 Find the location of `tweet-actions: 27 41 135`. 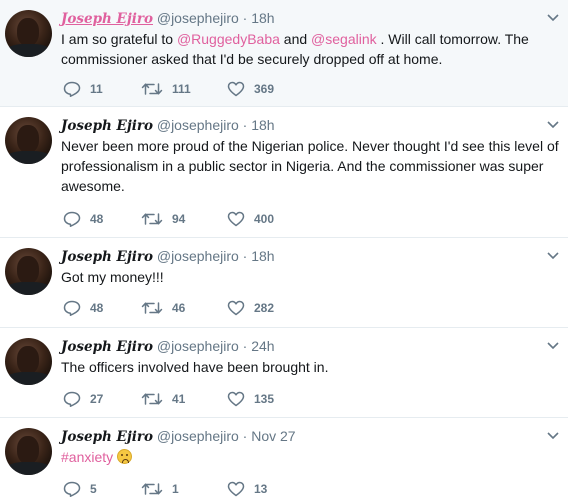

tweet-actions: 27 41 135 is located at coordinates (185, 399).